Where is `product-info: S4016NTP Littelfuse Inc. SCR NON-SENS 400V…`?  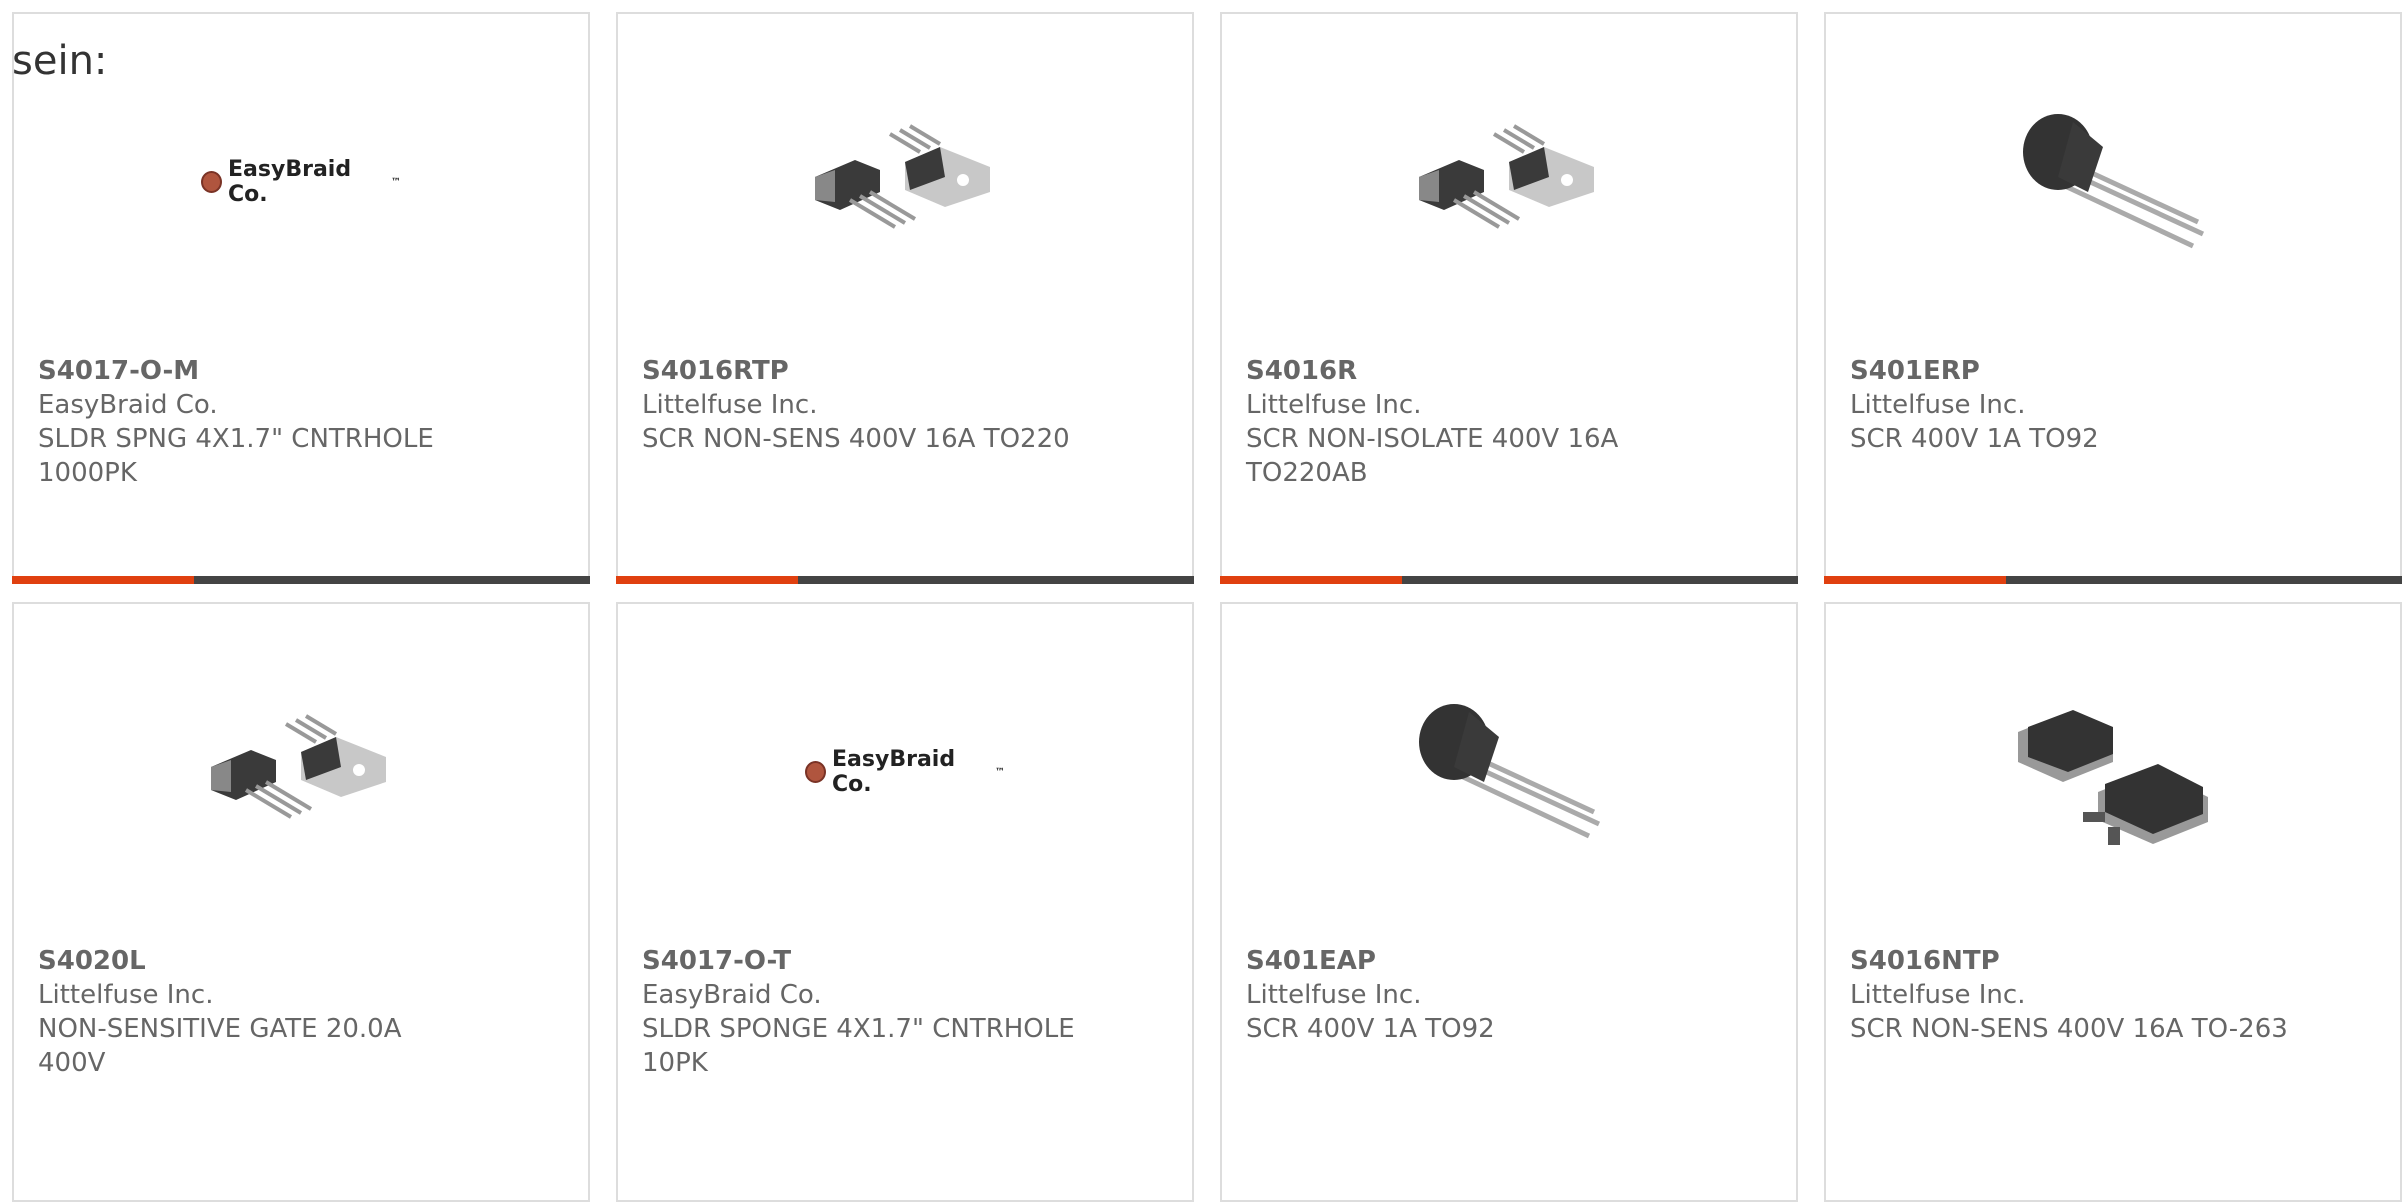
product-info: S4016NTP Littelfuse Inc. SCR NON-SENS 400V… is located at coordinates (2113, 995).